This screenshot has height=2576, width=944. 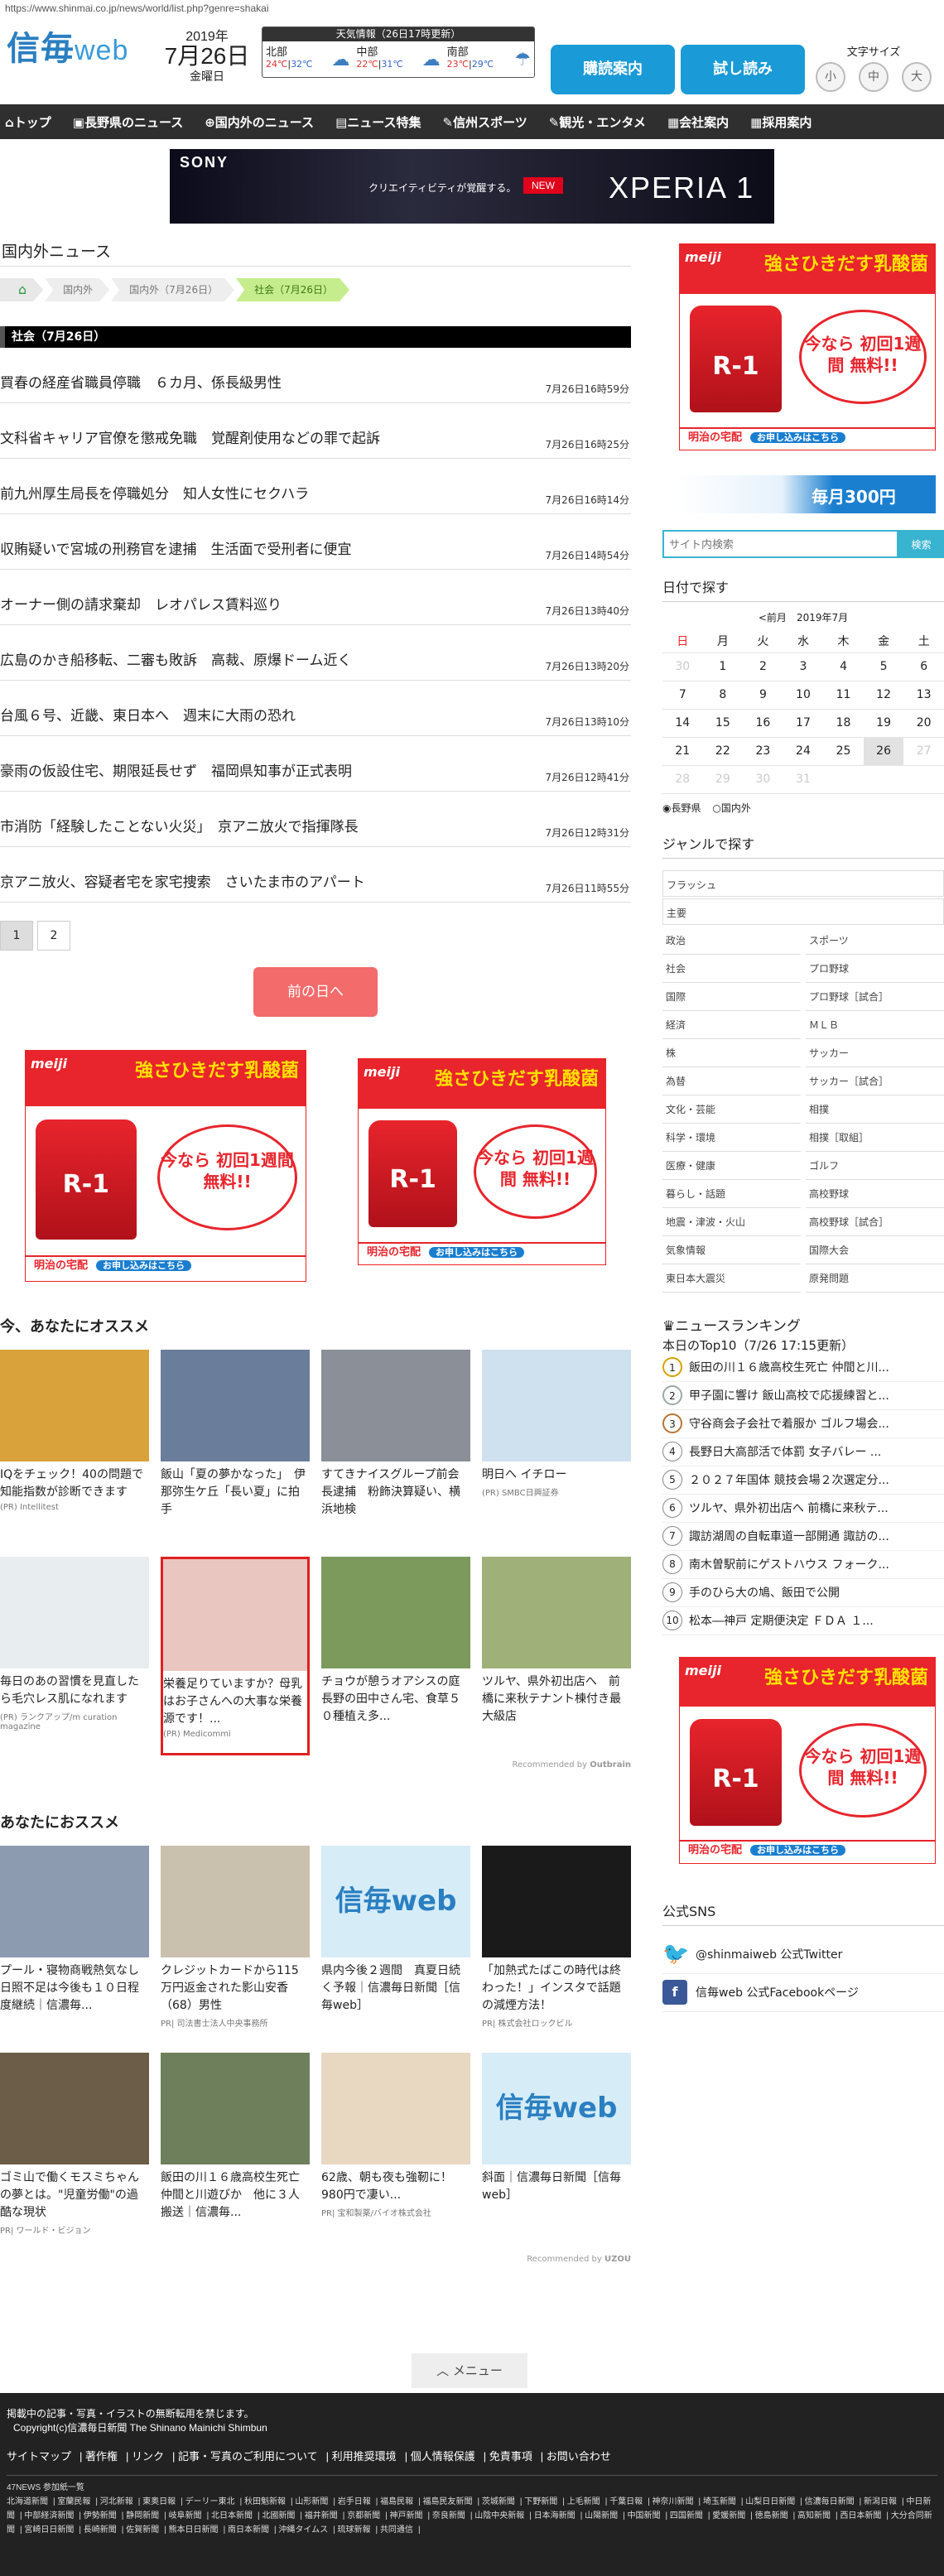 What do you see at coordinates (49, 2530) in the screenshot?
I see `partner-link: 宮崎日日新聞` at bounding box center [49, 2530].